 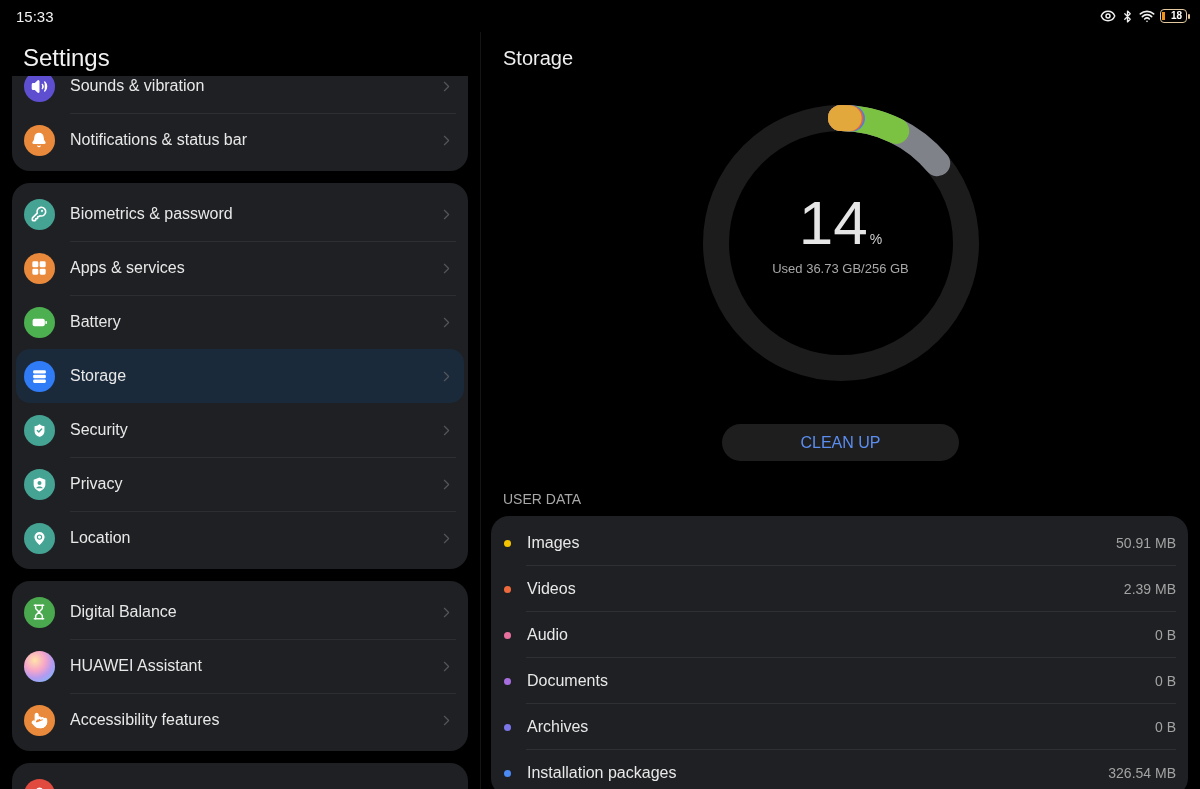 What do you see at coordinates (1108, 16) in the screenshot?
I see `eye-icon` at bounding box center [1108, 16].